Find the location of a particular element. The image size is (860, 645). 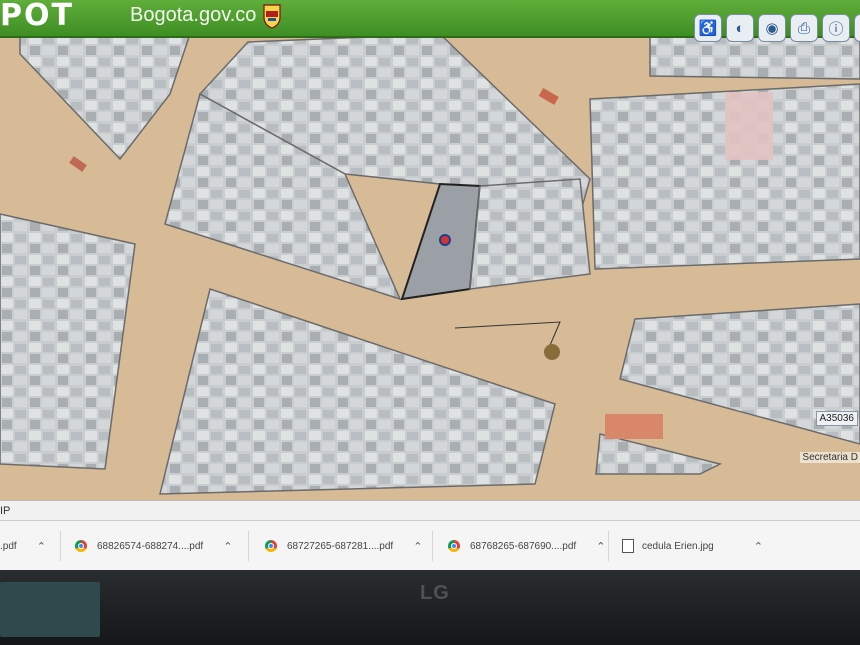

download-item: .pdf ⌃ is located at coordinates (23, 546).